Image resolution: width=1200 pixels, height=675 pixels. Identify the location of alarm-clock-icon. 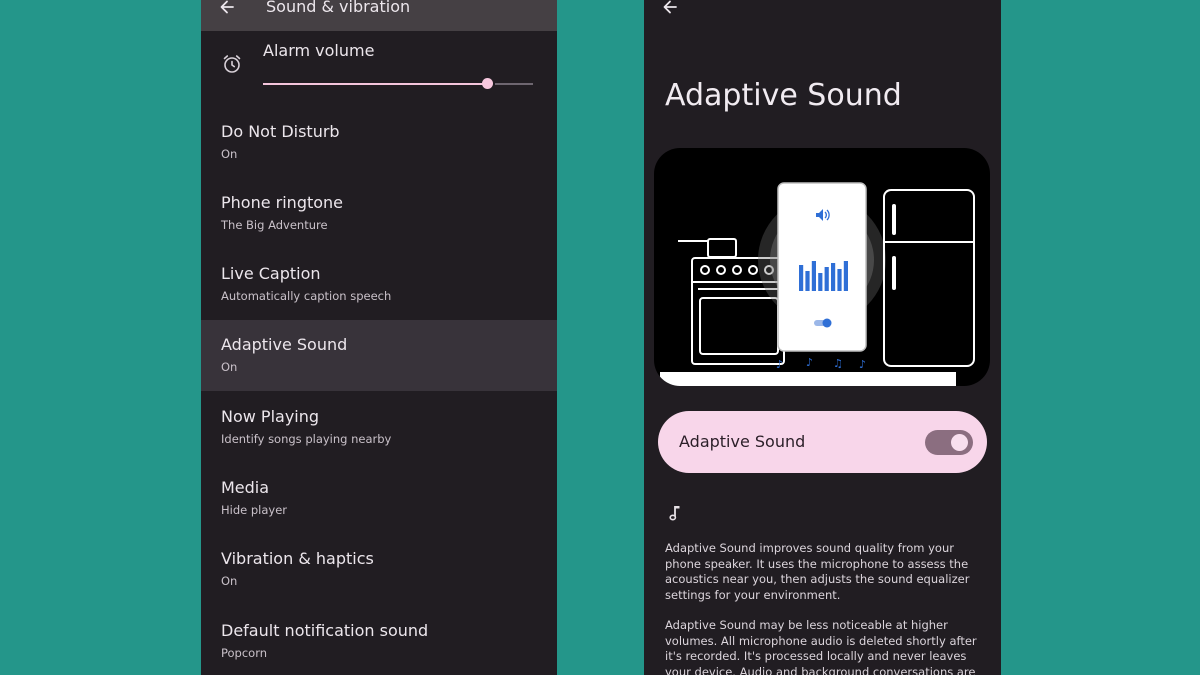
(232, 64).